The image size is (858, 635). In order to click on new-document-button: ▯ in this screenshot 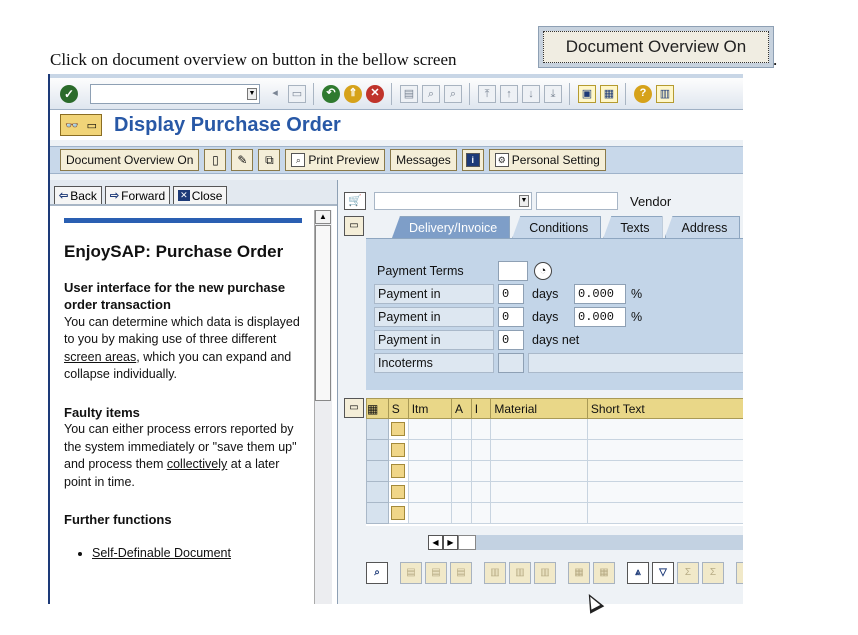, I will do `click(215, 160)`.